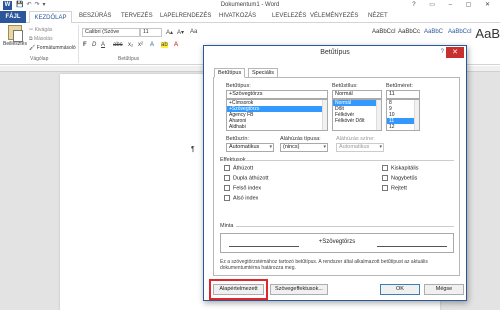 The height and width of the screenshot is (310, 500). I want to click on list-item: Félkövér Dőlt, so click(357, 121).